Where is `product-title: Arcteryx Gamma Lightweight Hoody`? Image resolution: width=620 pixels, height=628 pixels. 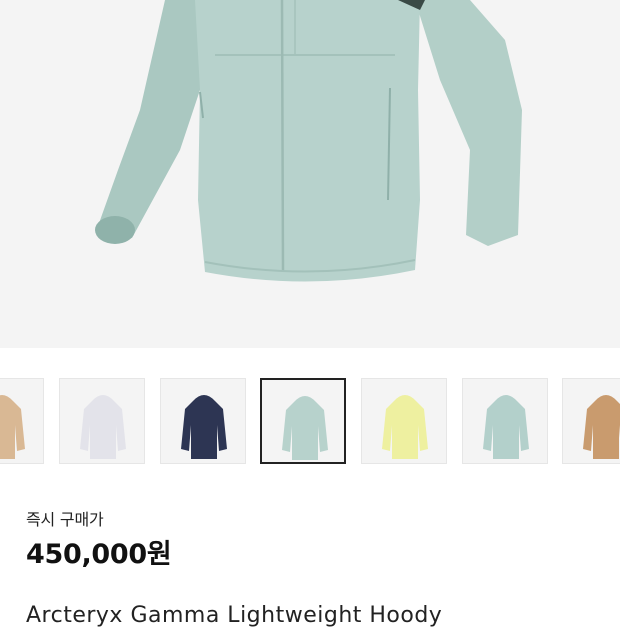
product-title: Arcteryx Gamma Lightweight Hoody is located at coordinates (234, 615).